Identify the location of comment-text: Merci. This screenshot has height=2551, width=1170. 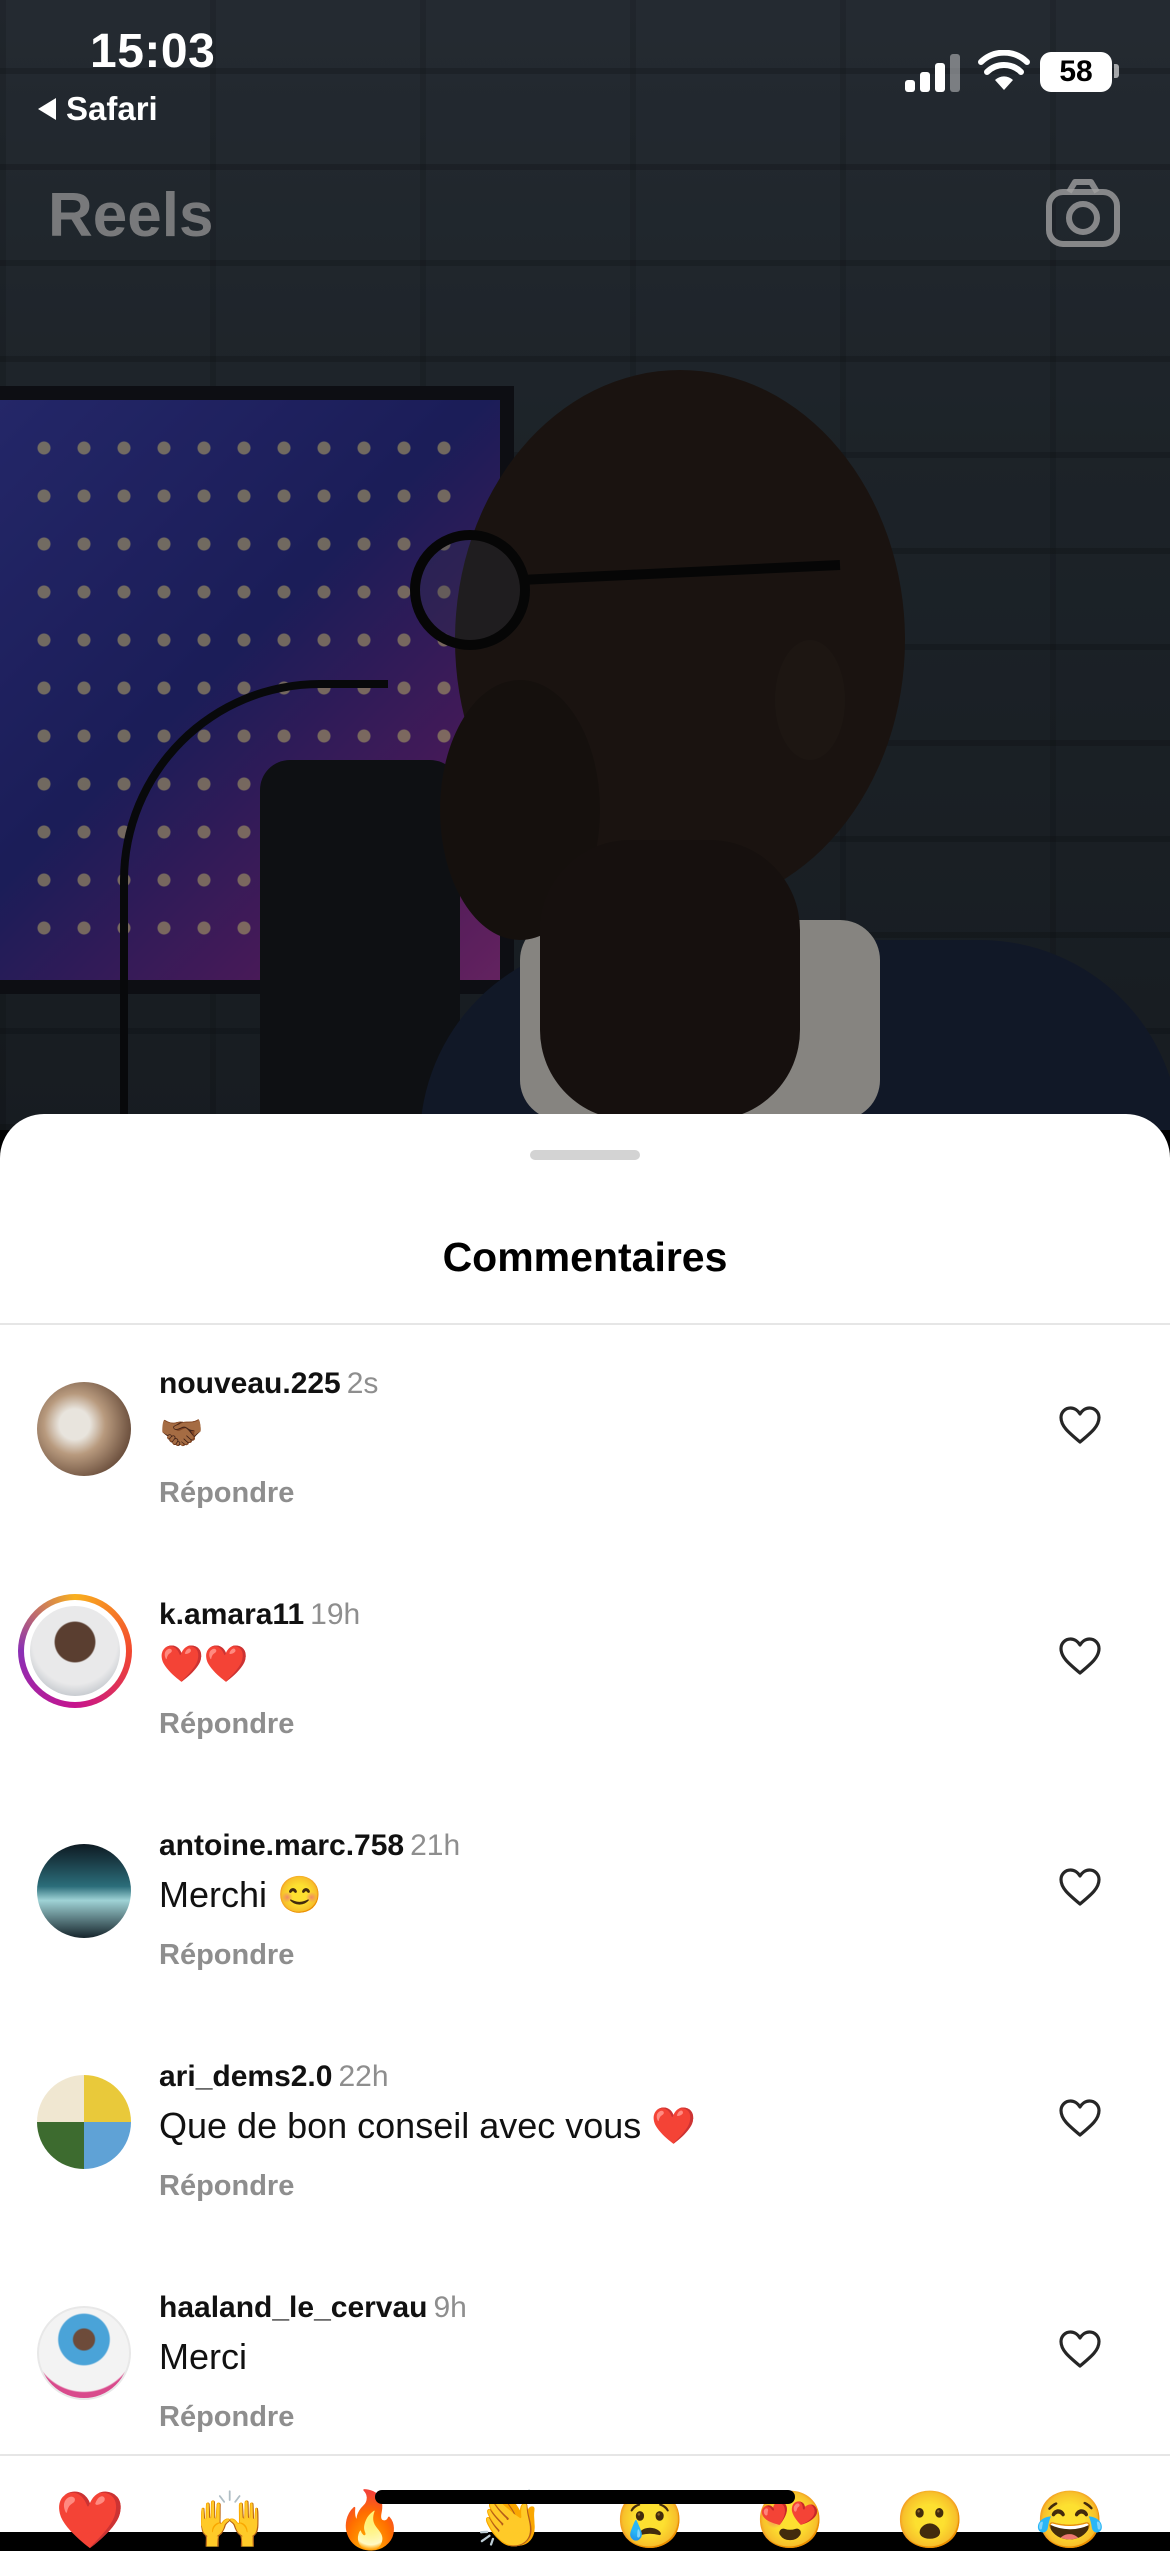
(203, 2356).